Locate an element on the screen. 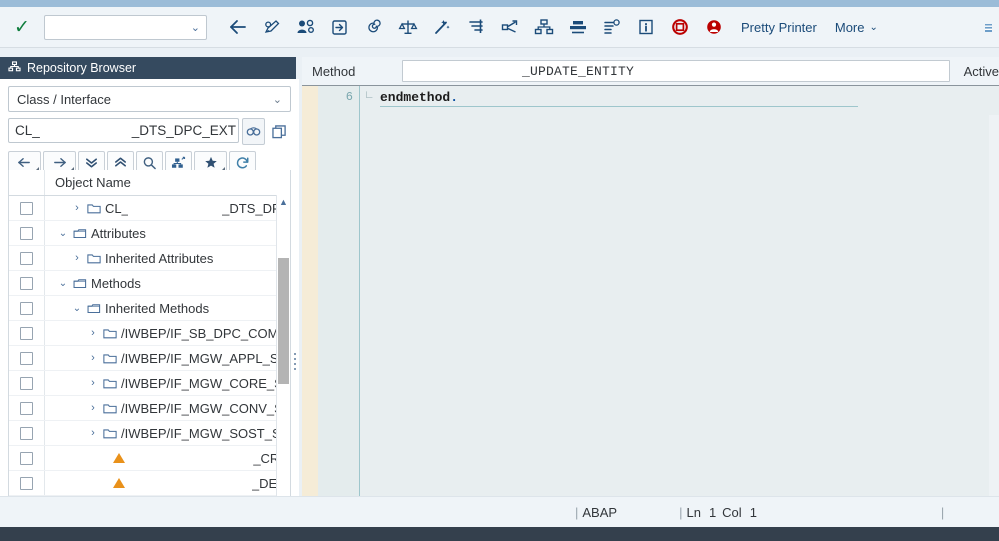 Image resolution: width=999 pixels, height=541 pixels. tree-vertical-scrollbar: ▲ ▼ is located at coordinates (283, 359).